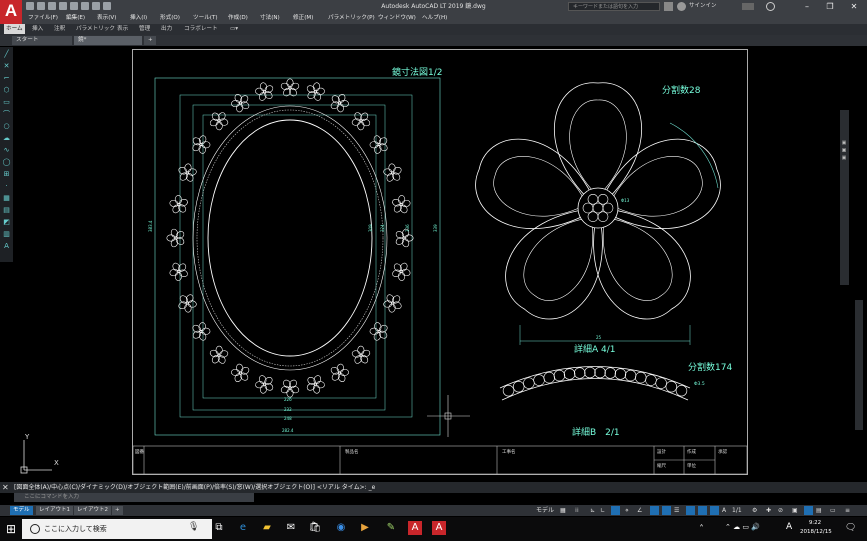 The width and height of the screenshot is (867, 541). What do you see at coordinates (699, 384) in the screenshot?
I see `dim-bead: Φ3.5` at bounding box center [699, 384].